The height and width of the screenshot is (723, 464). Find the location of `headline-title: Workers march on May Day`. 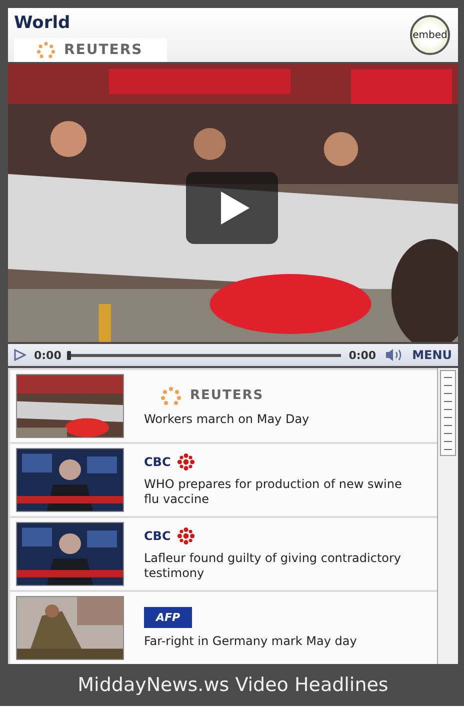

headline-title: Workers march on May Day is located at coordinates (227, 419).